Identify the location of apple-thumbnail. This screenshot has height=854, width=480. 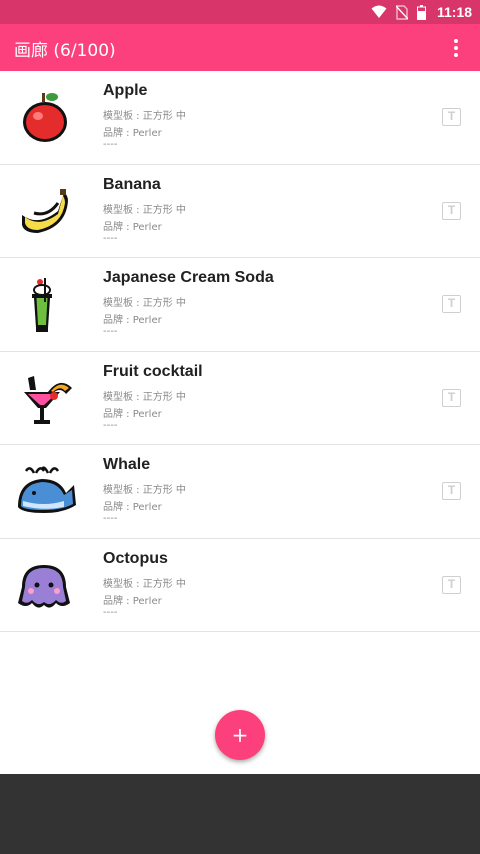
(46, 119).